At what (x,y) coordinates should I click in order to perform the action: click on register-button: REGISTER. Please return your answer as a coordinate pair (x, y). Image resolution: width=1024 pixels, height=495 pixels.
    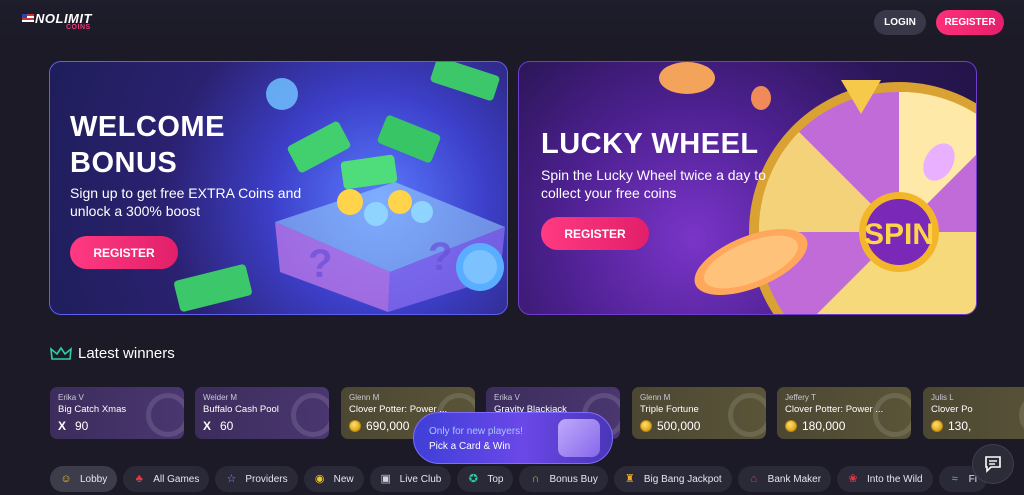
    Looking at the image, I should click on (970, 22).